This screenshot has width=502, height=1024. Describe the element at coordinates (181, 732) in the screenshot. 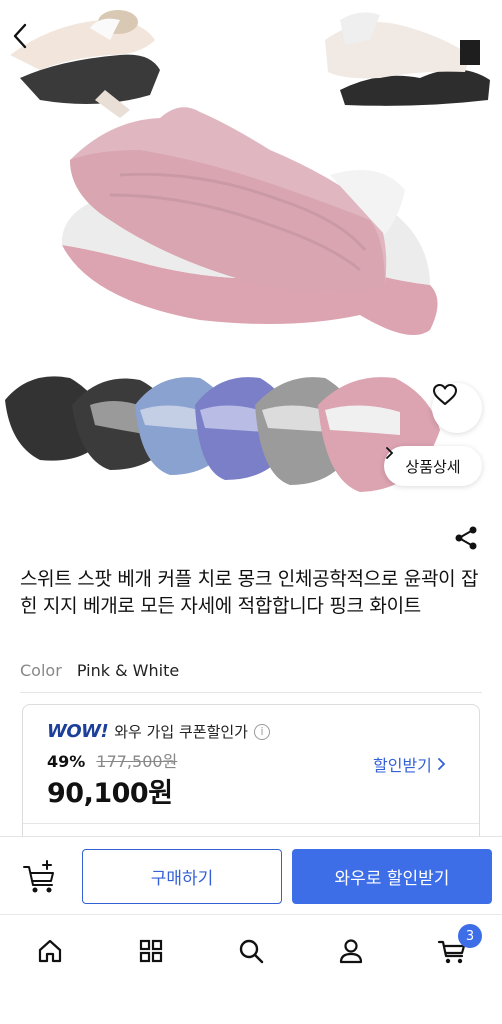

I see `wow-caption: 와우 가입 쿠폰할인가` at that location.